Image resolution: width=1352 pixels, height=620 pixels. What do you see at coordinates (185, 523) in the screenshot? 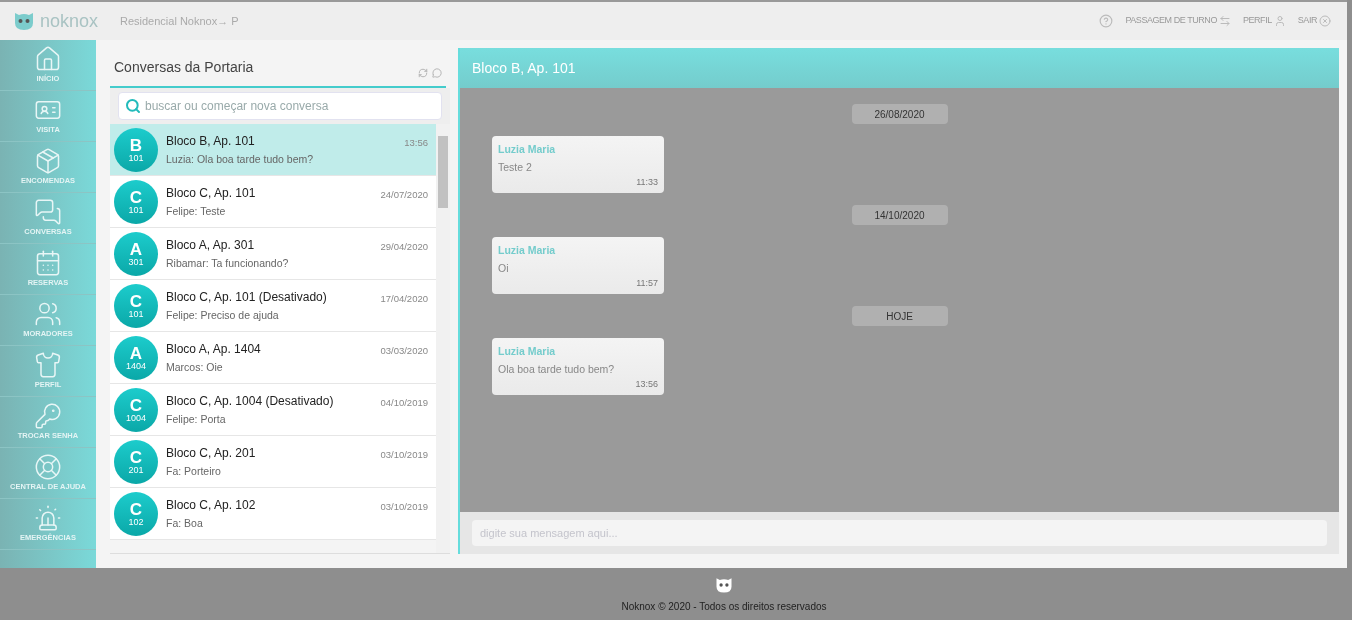
I see `message-preview: Fa: Boa` at bounding box center [185, 523].